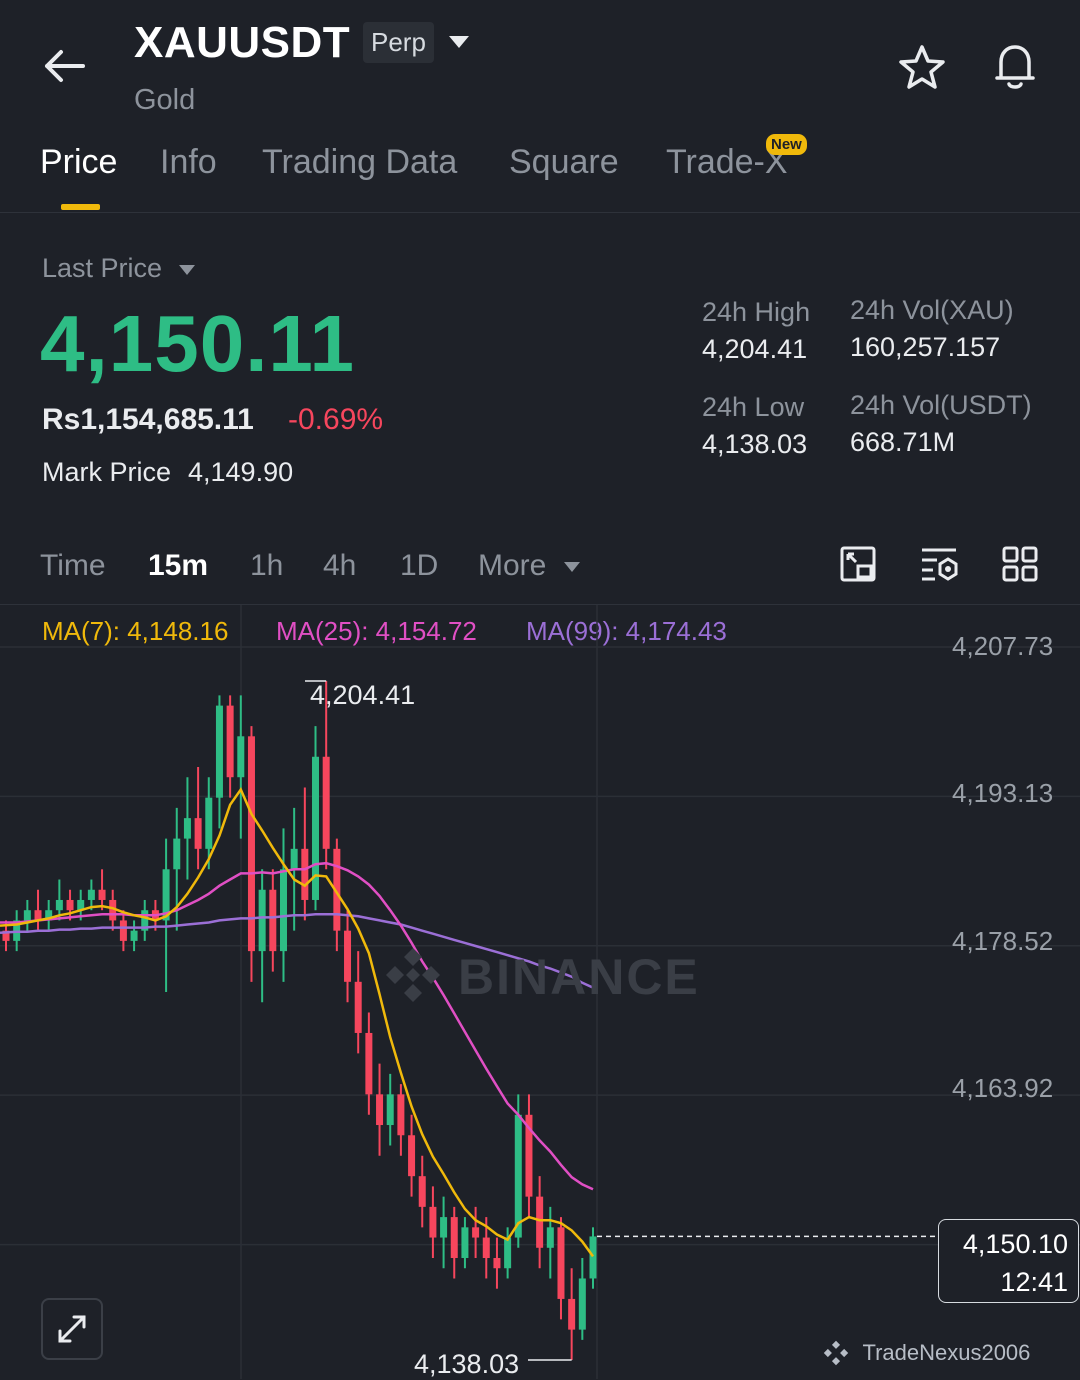  What do you see at coordinates (579, 977) in the screenshot?
I see `watermark-text: BINANCE` at bounding box center [579, 977].